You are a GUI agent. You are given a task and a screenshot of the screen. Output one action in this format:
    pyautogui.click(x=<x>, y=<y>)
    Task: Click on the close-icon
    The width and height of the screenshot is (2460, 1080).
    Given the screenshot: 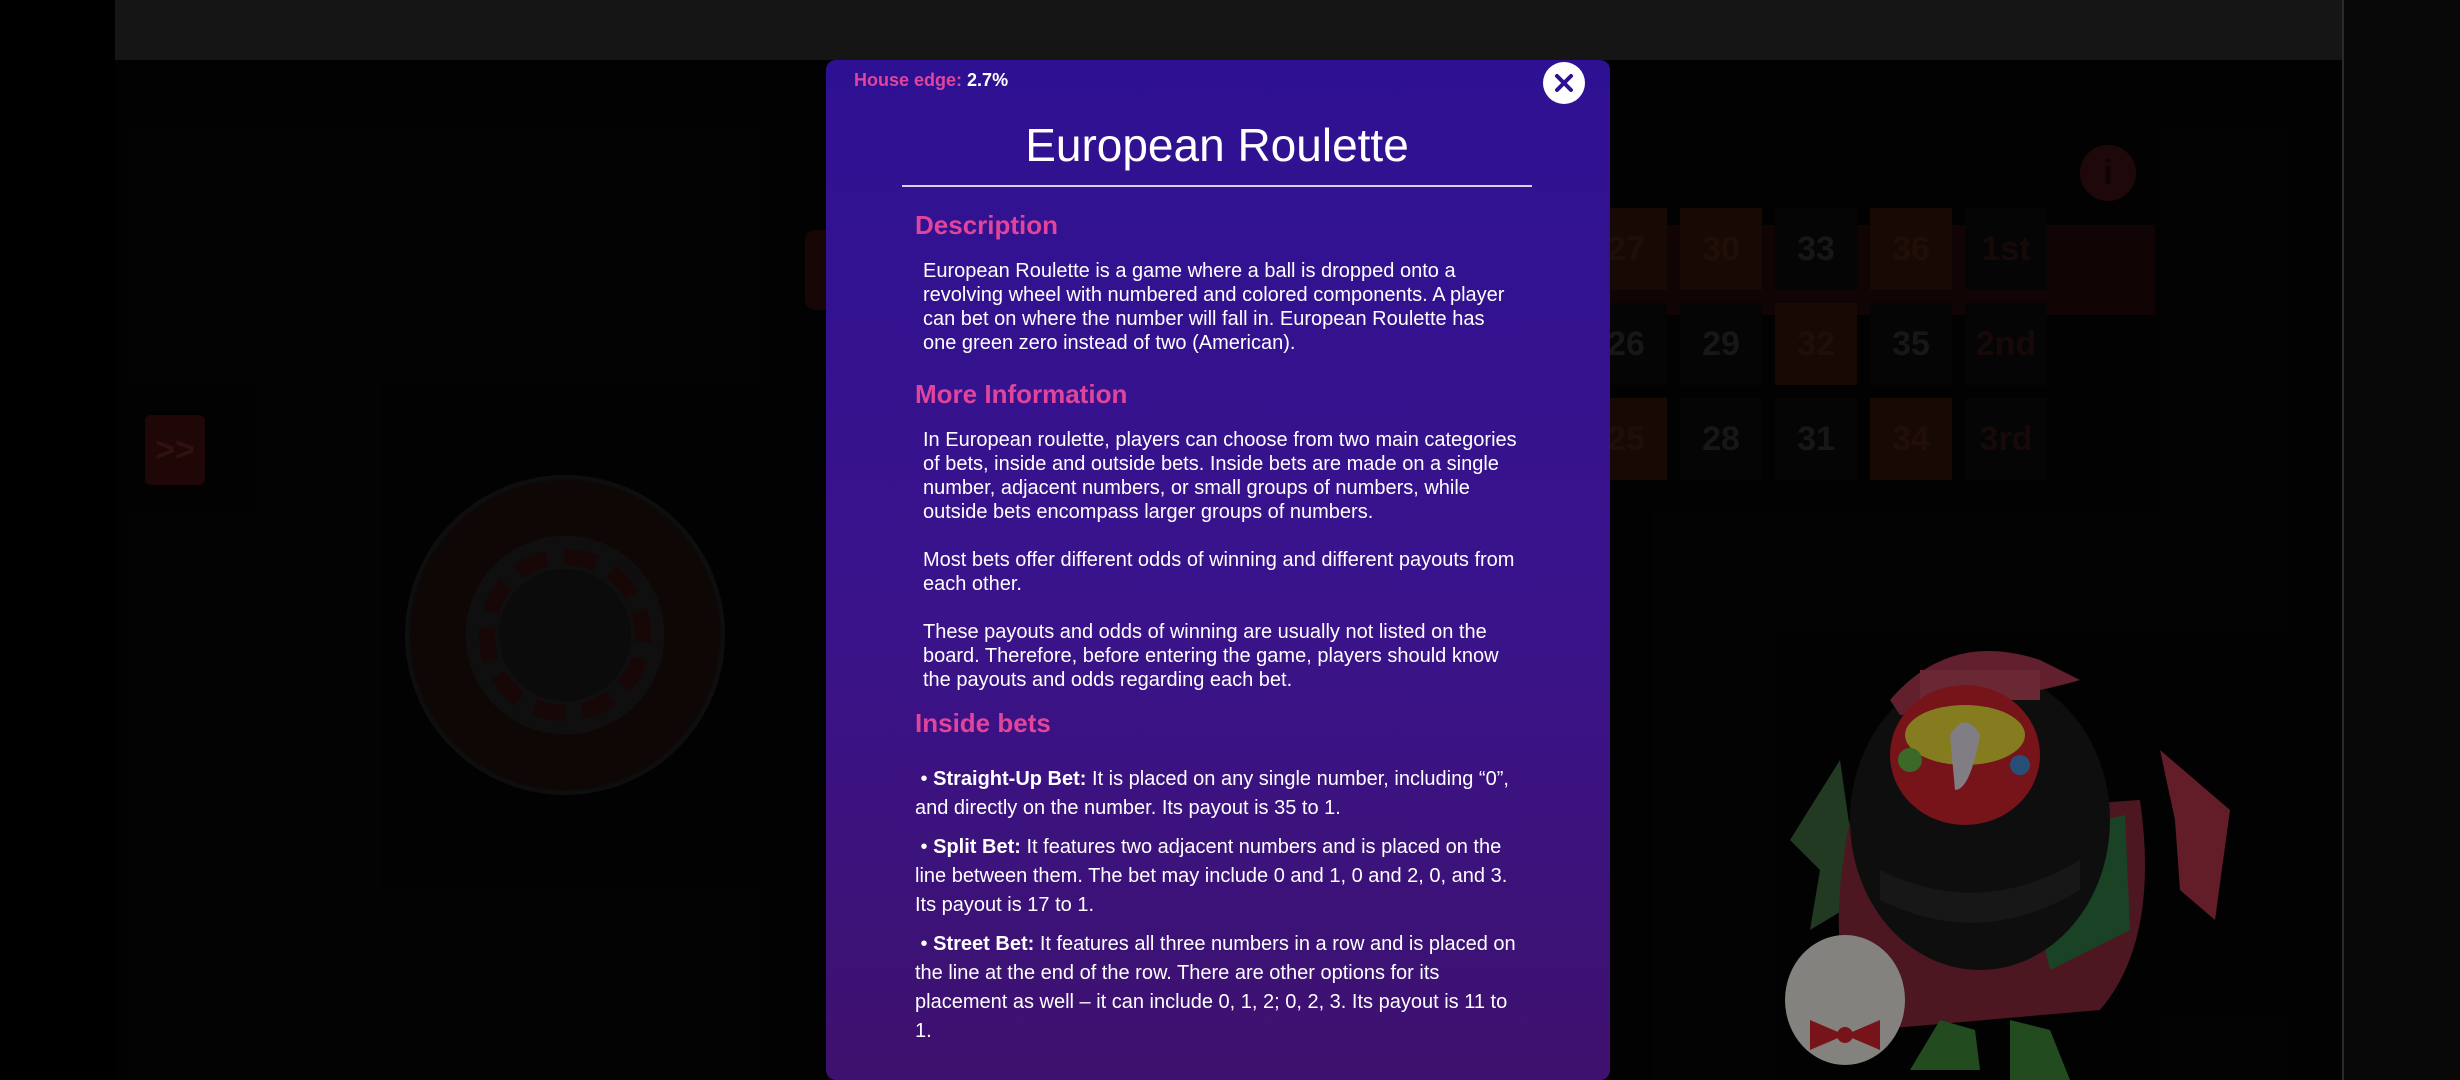 What is the action you would take?
    pyautogui.click(x=1564, y=83)
    